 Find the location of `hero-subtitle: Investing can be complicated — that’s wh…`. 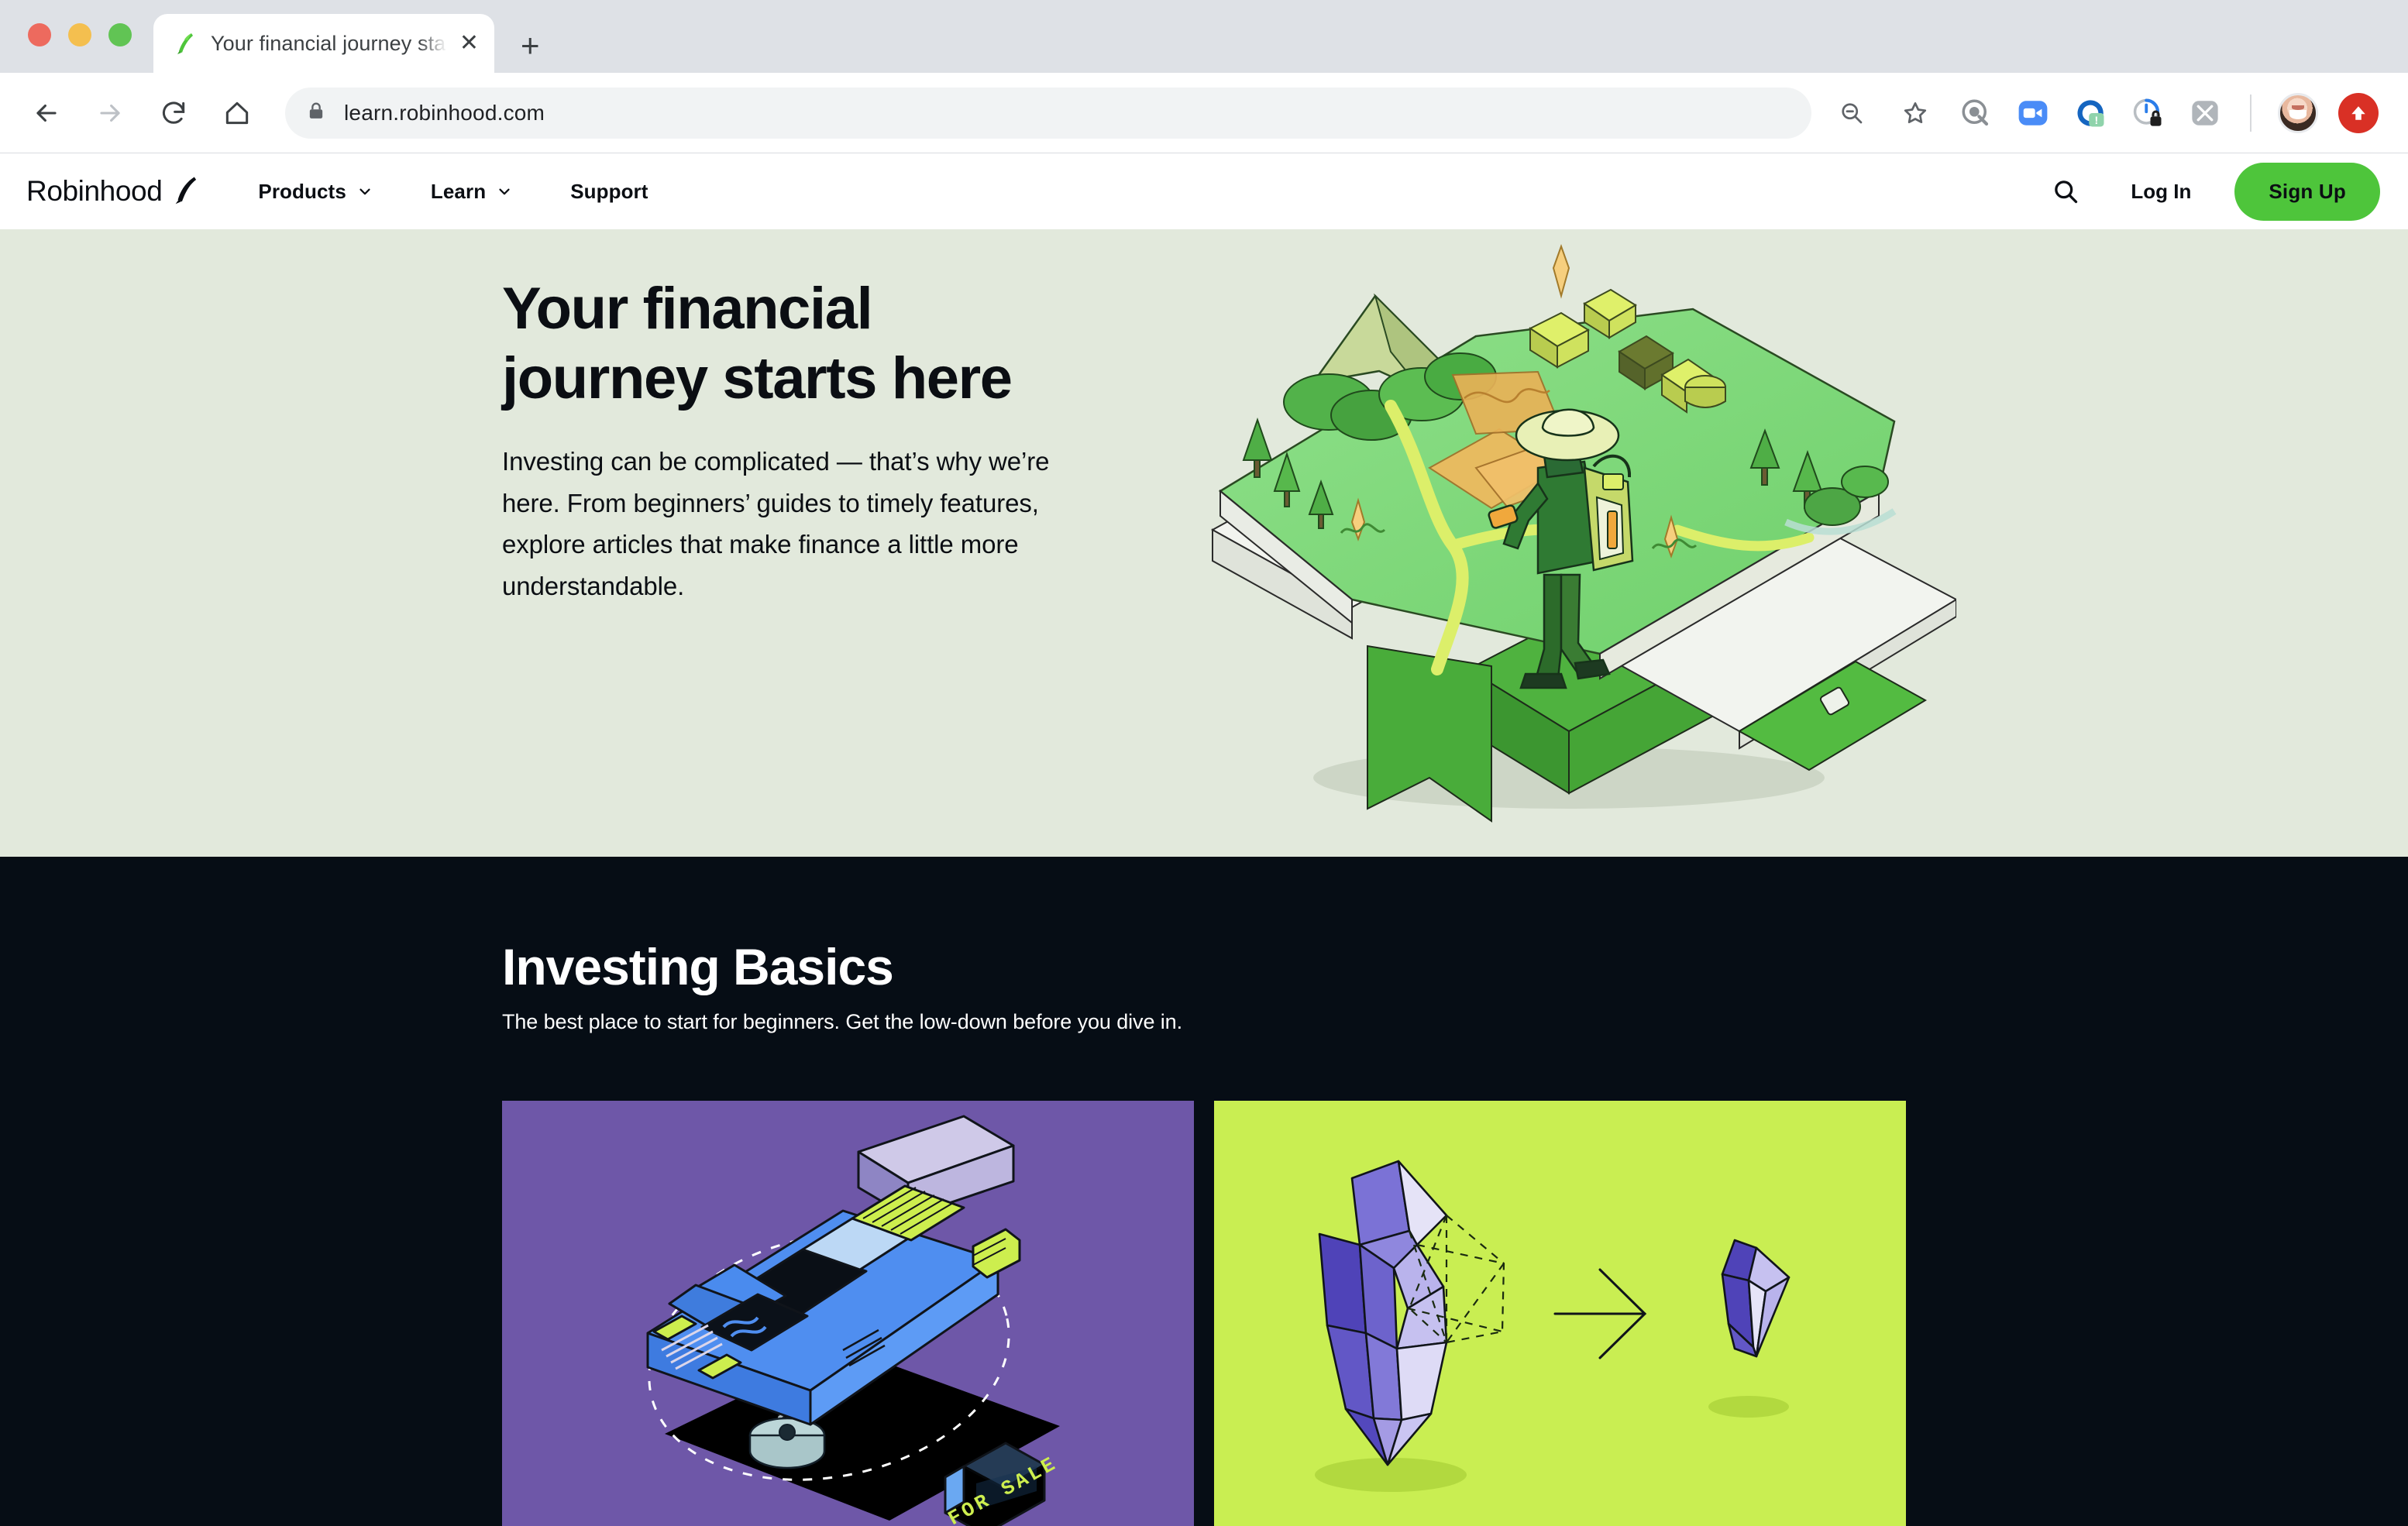

hero-subtitle: Investing can be complicated — that’s wh… is located at coordinates (776, 523).